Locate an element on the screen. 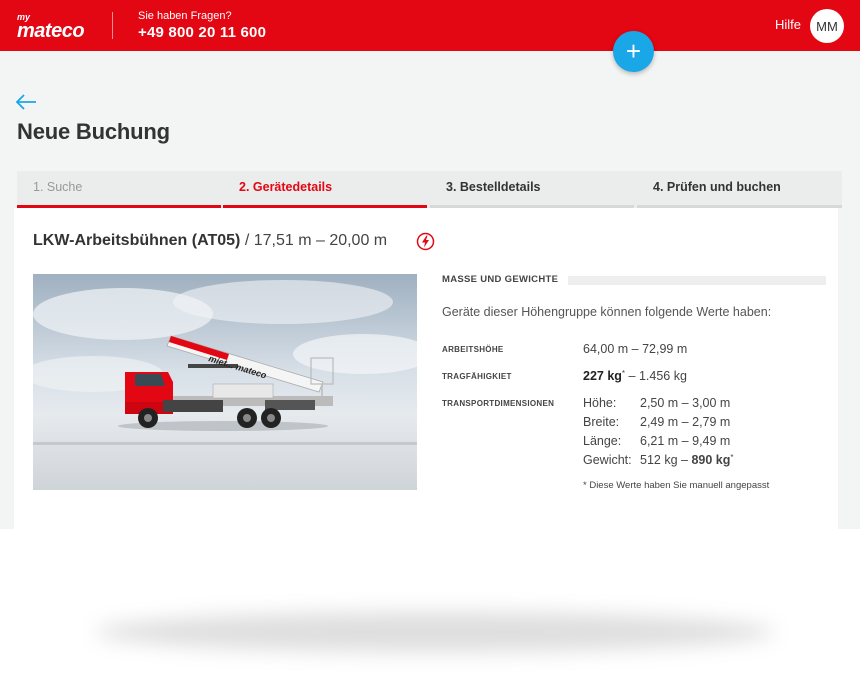 This screenshot has height=680, width=860. dim-row-laenge: Länge: 6,21 m – 9,49 m is located at coordinates (656, 441).